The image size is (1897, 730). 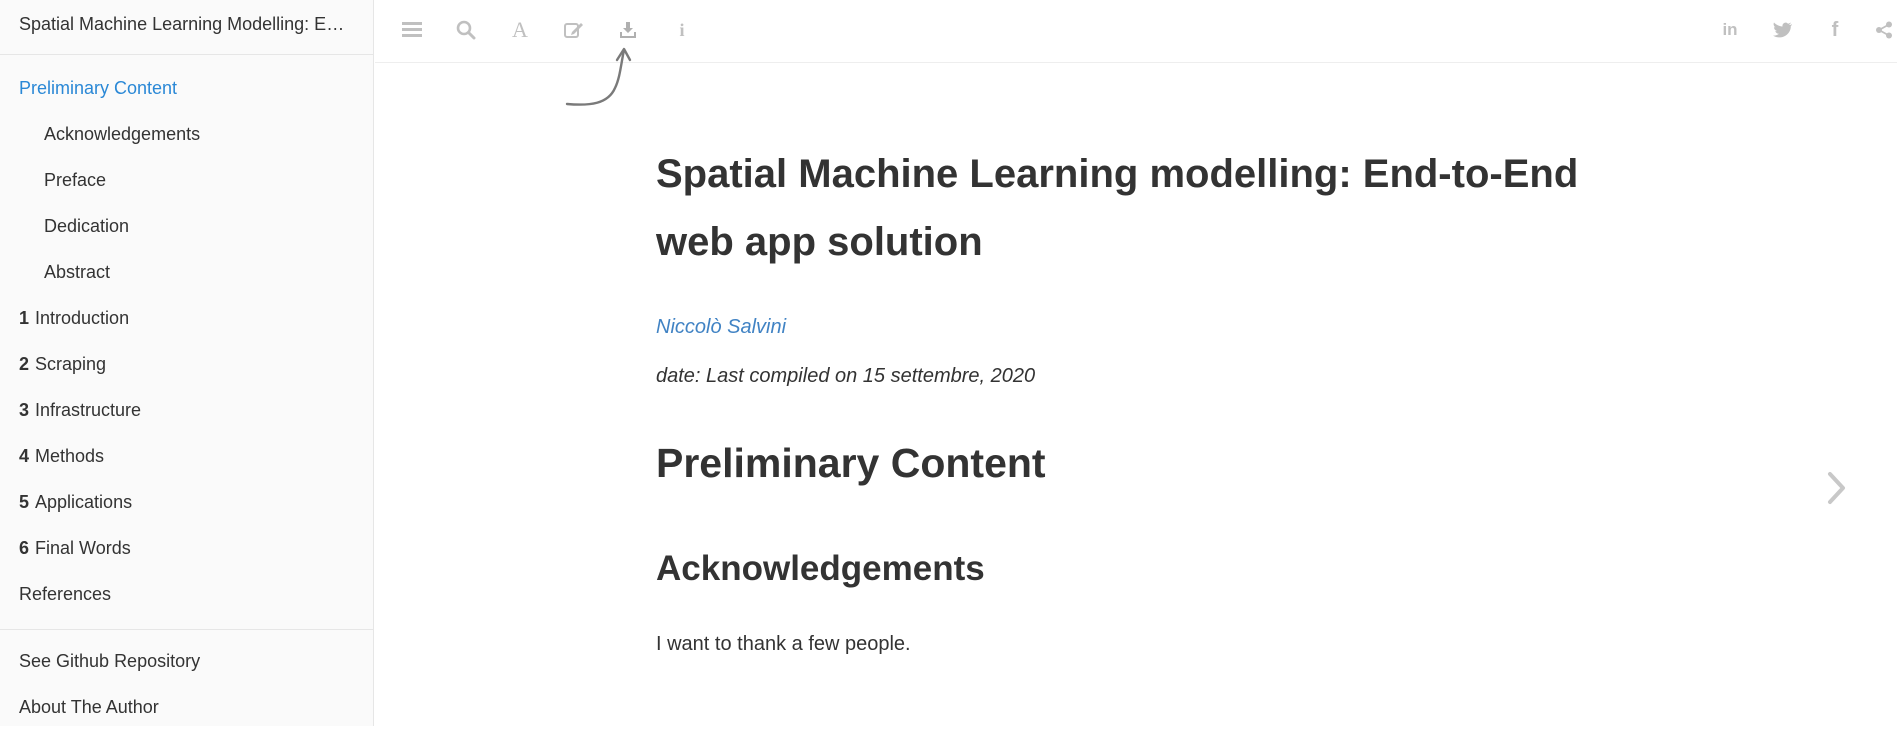 I want to click on linkedin-icon: in, so click(x=1730, y=30).